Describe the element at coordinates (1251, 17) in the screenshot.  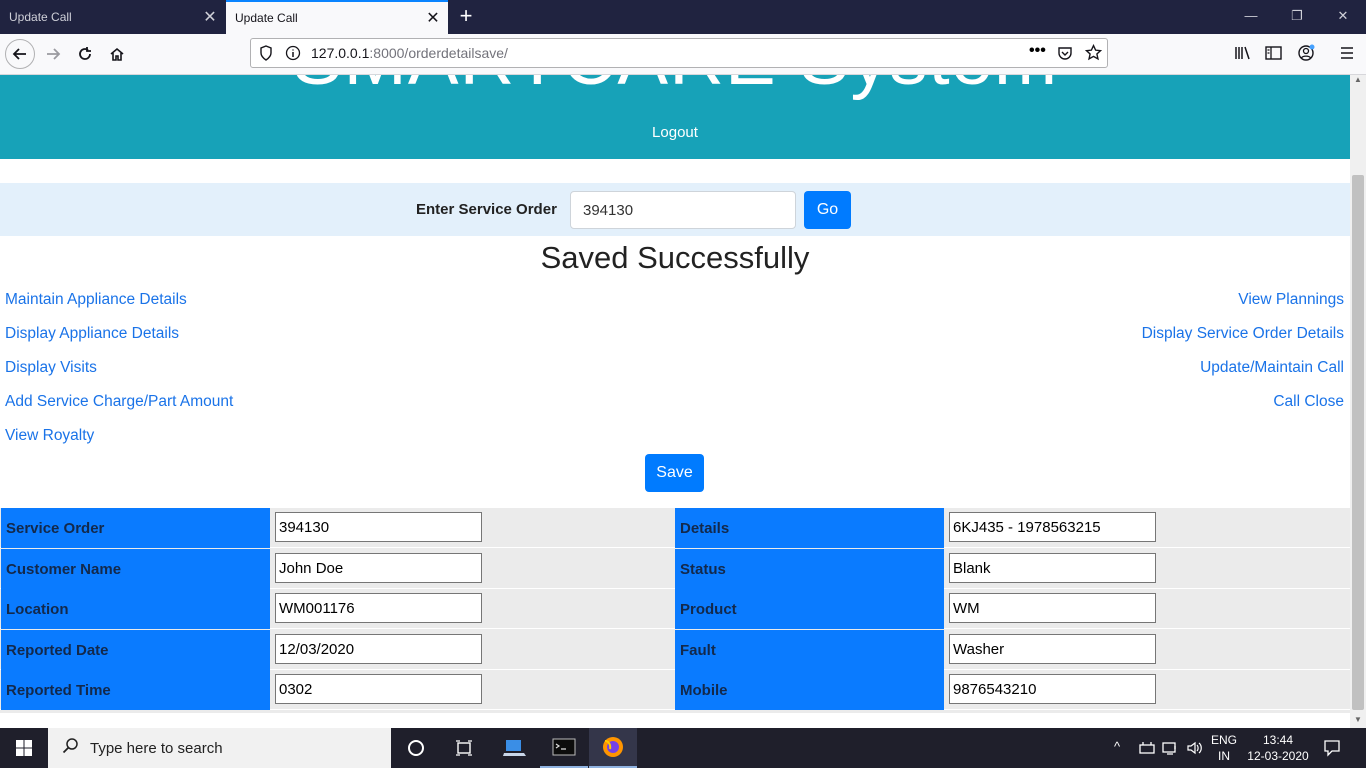
I see `minimize-icon: —` at that location.